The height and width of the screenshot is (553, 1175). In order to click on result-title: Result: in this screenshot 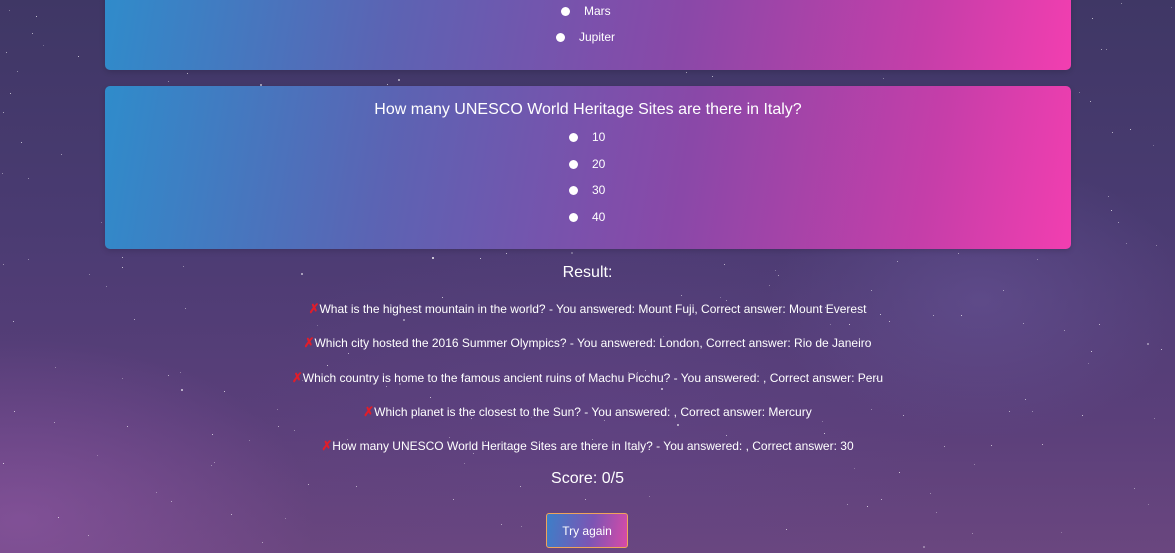, I will do `click(587, 272)`.